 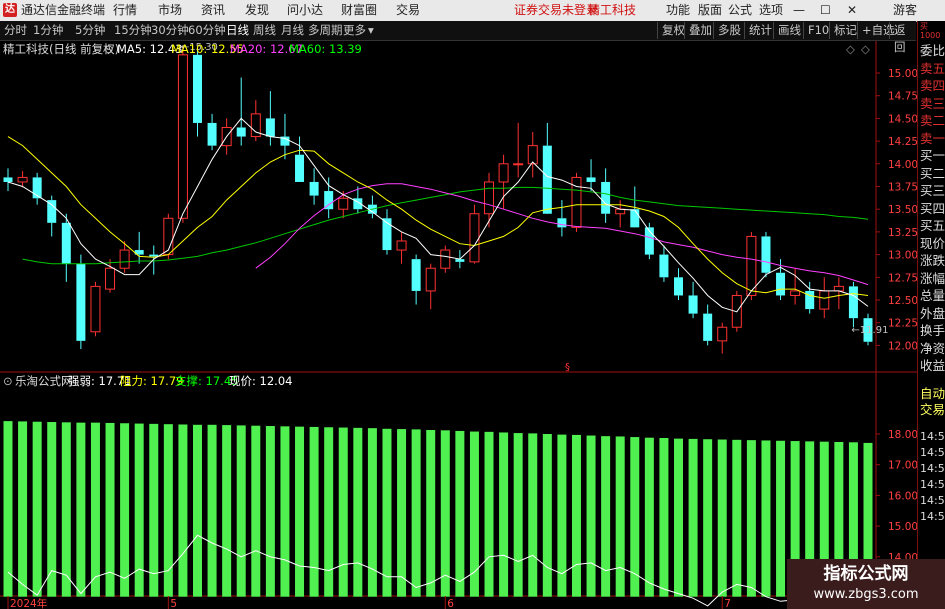 I want to click on menu-wealth: 财富圈, so click(x=359, y=10).